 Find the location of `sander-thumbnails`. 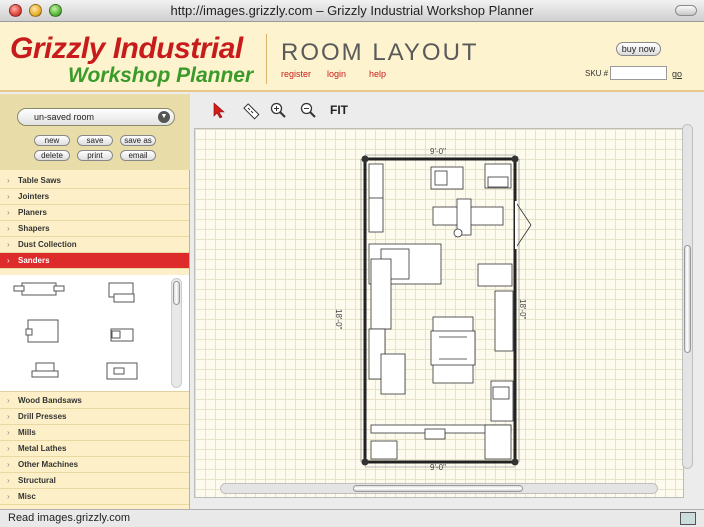

sander-thumbnails is located at coordinates (94, 333).